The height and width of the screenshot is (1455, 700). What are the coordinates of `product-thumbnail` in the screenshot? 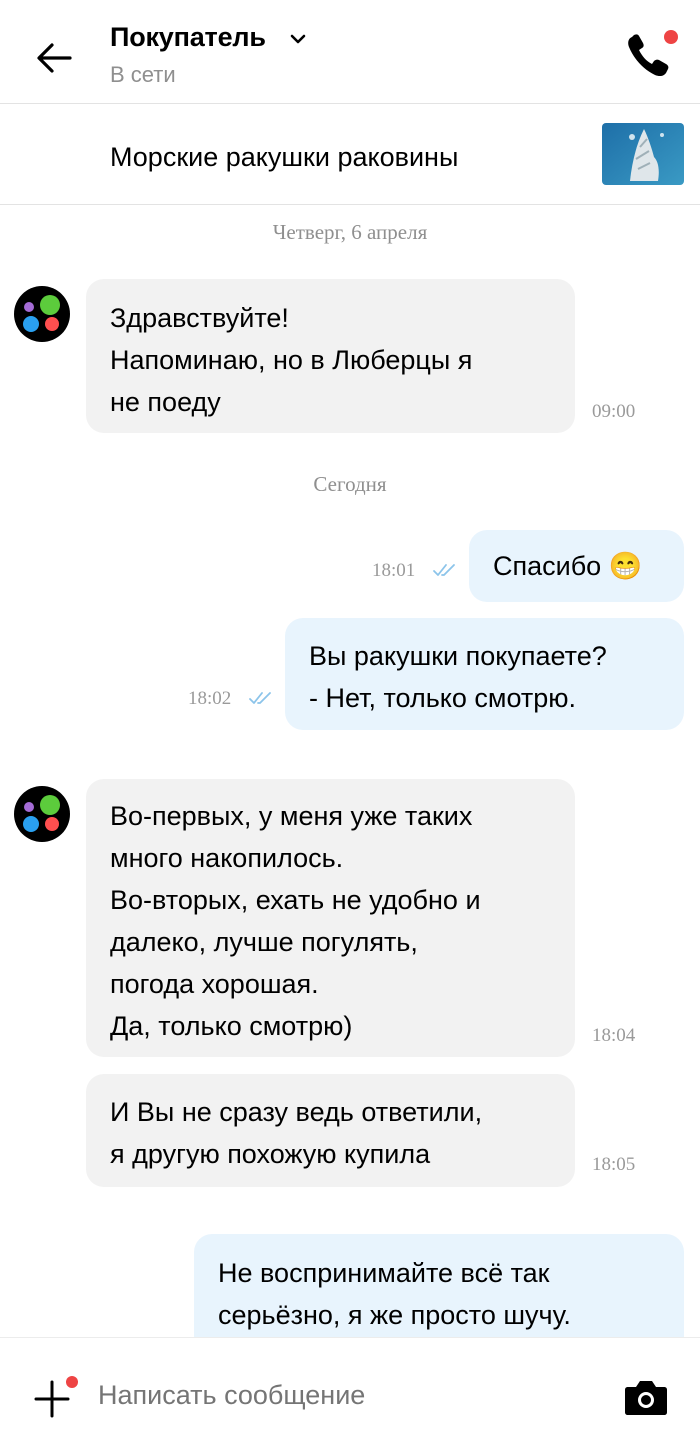 It's located at (643, 154).